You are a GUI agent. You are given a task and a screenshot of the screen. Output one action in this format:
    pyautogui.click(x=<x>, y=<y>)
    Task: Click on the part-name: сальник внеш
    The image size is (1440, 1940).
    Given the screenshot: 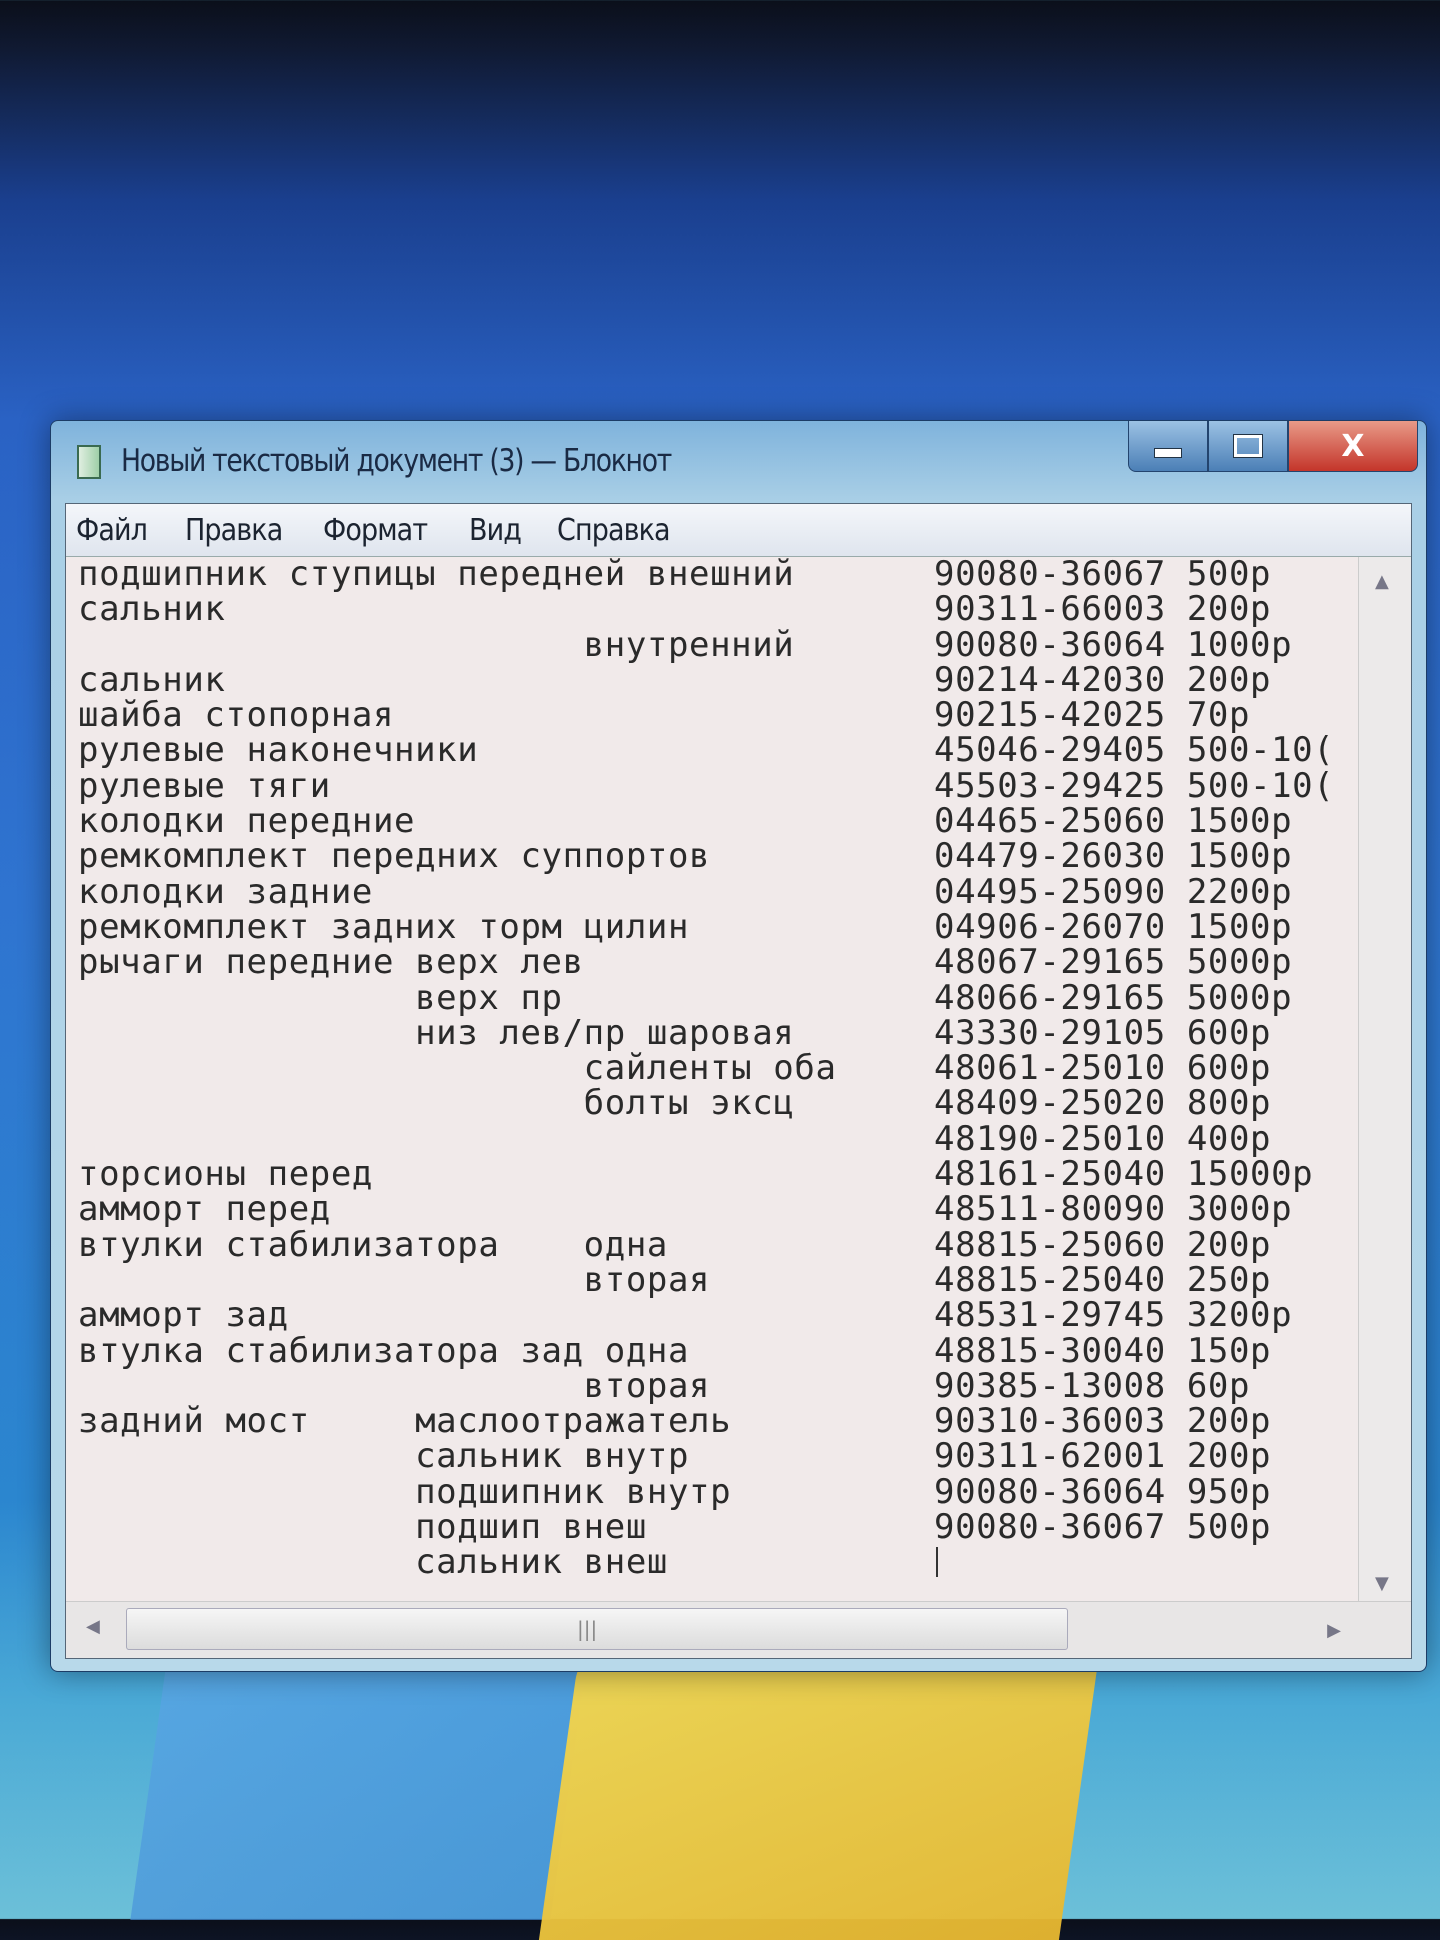 What is the action you would take?
    pyautogui.click(x=373, y=1562)
    